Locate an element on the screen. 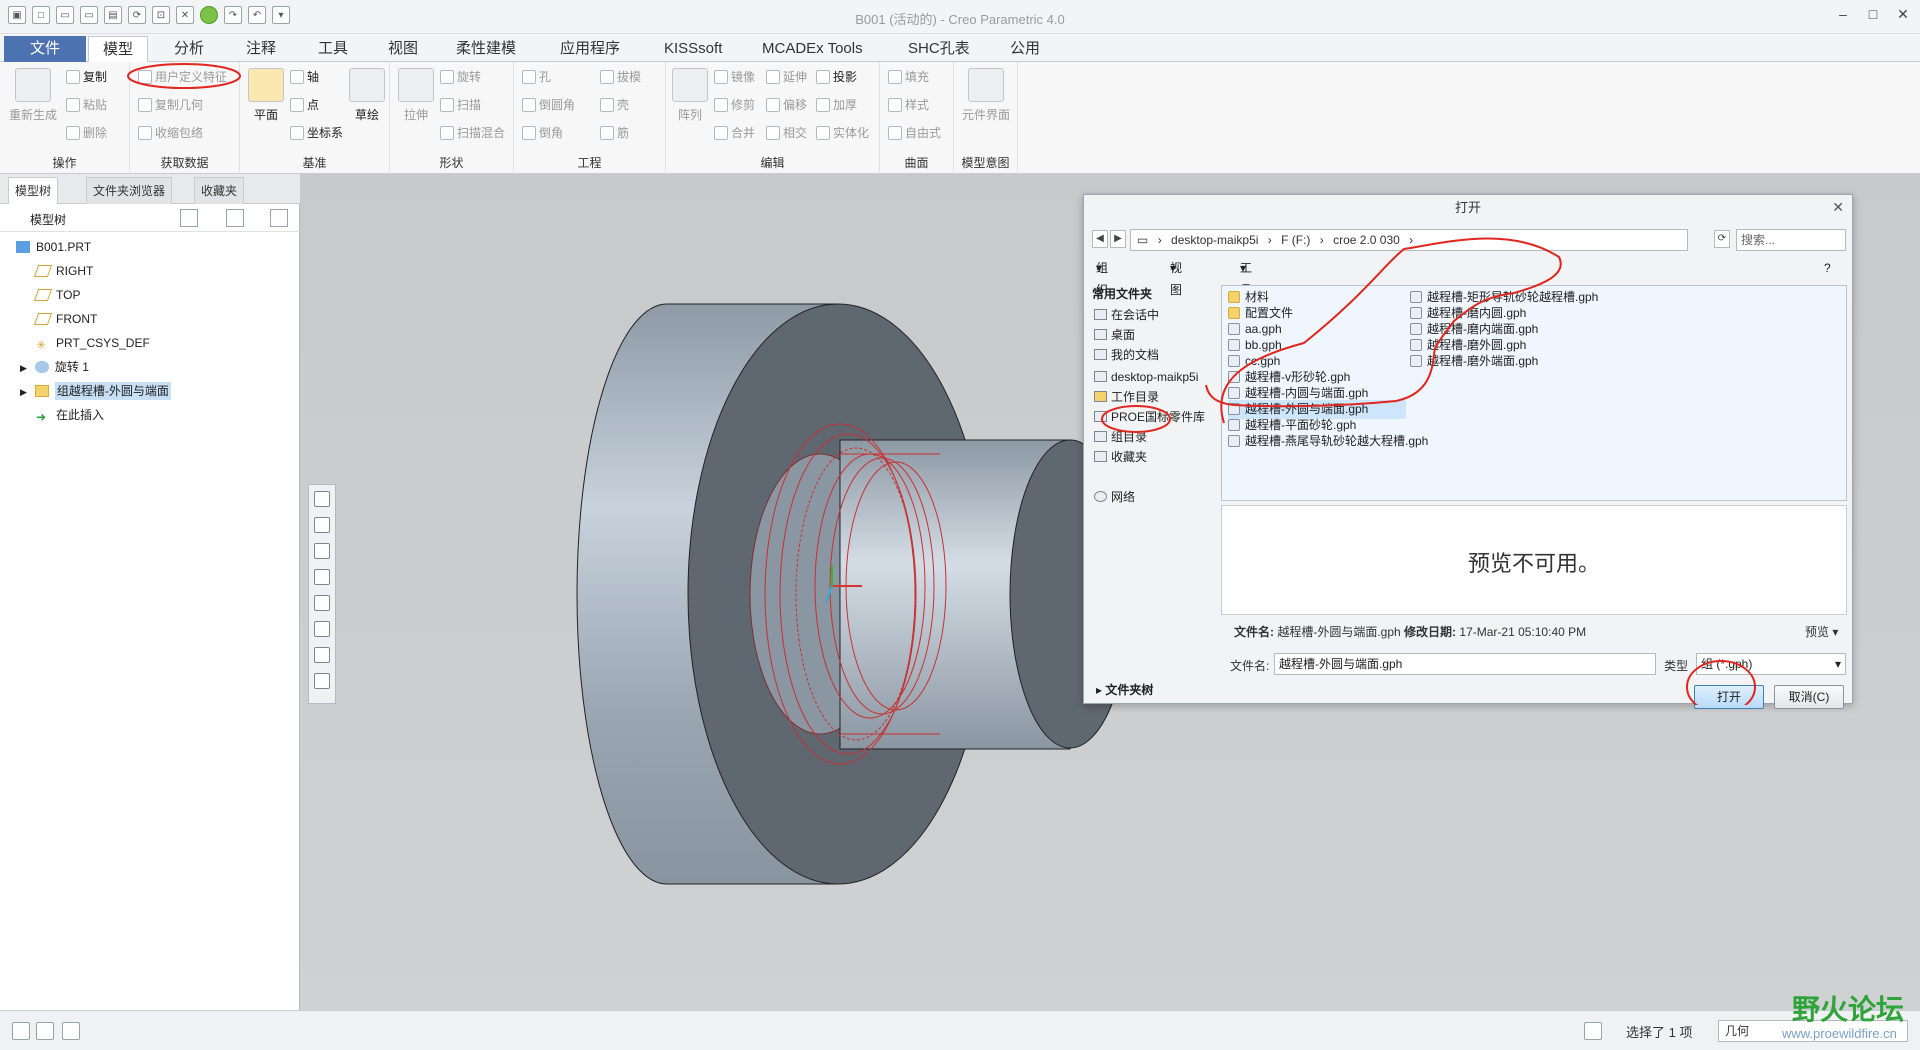 The width and height of the screenshot is (1920, 1050). view-manager-icon is located at coordinates (322, 603).